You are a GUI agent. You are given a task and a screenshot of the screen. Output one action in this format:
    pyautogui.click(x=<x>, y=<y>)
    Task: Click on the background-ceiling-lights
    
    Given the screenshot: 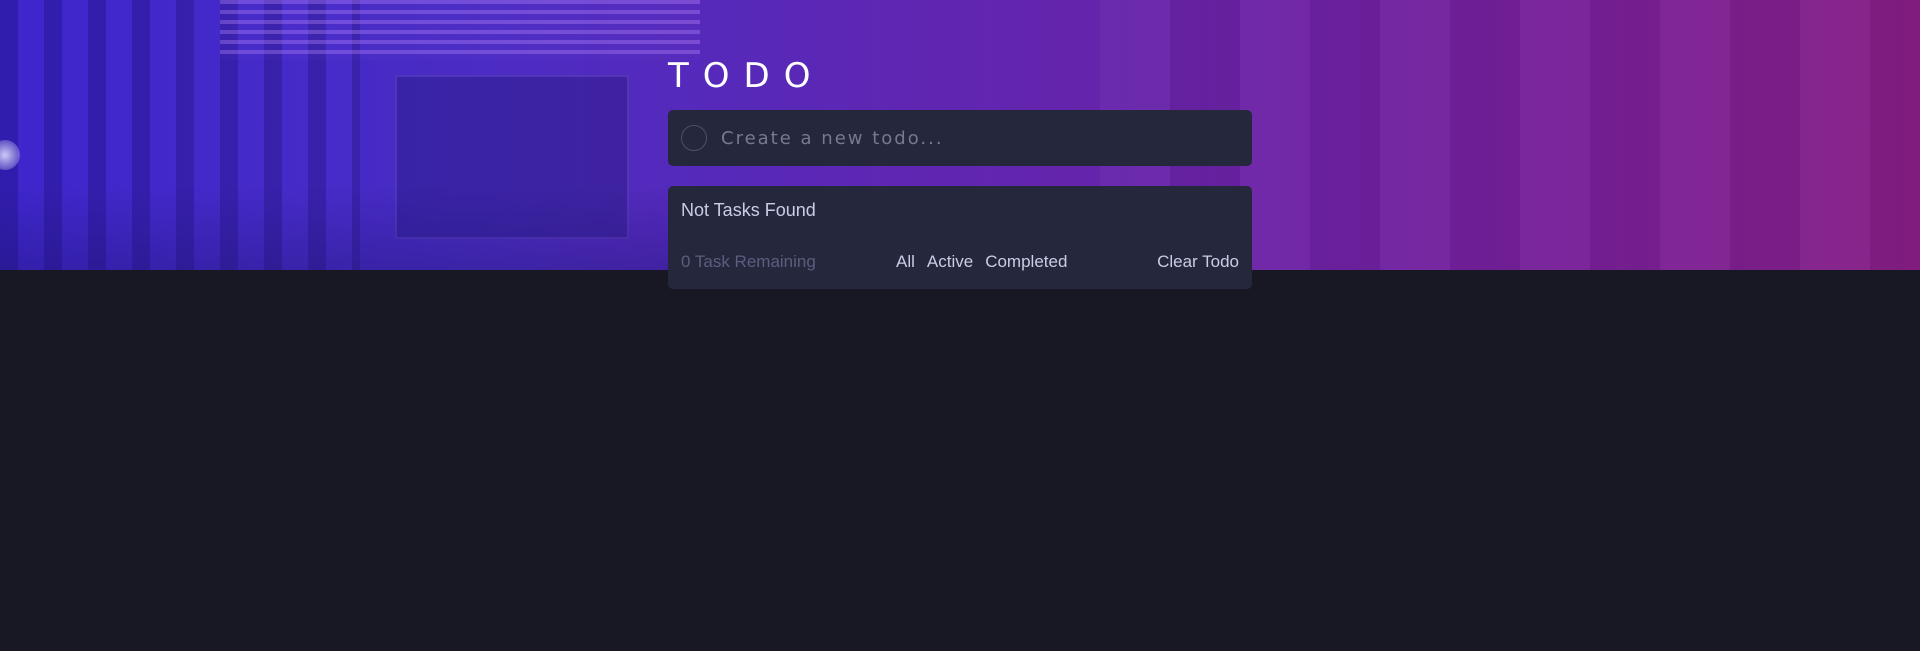 What is the action you would take?
    pyautogui.click(x=460, y=30)
    